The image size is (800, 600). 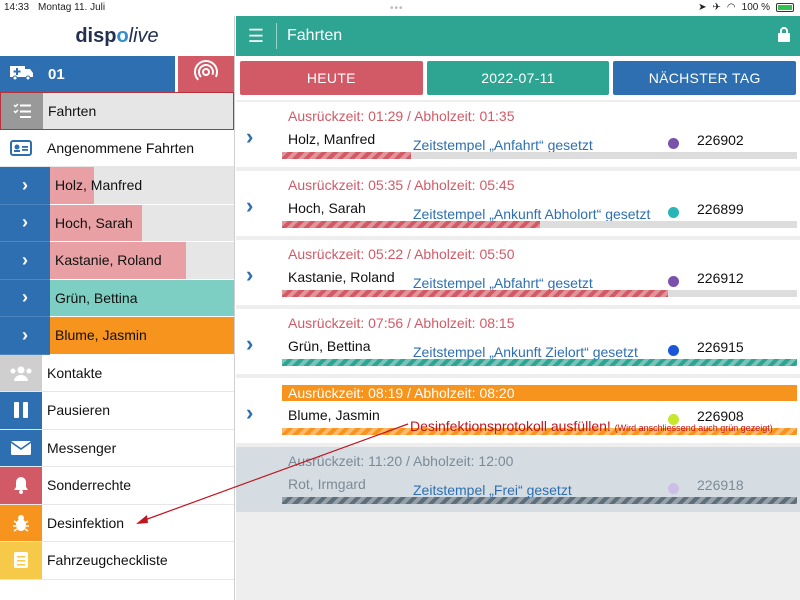 What do you see at coordinates (86, 74) in the screenshot?
I see `vehicle-selector: 01` at bounding box center [86, 74].